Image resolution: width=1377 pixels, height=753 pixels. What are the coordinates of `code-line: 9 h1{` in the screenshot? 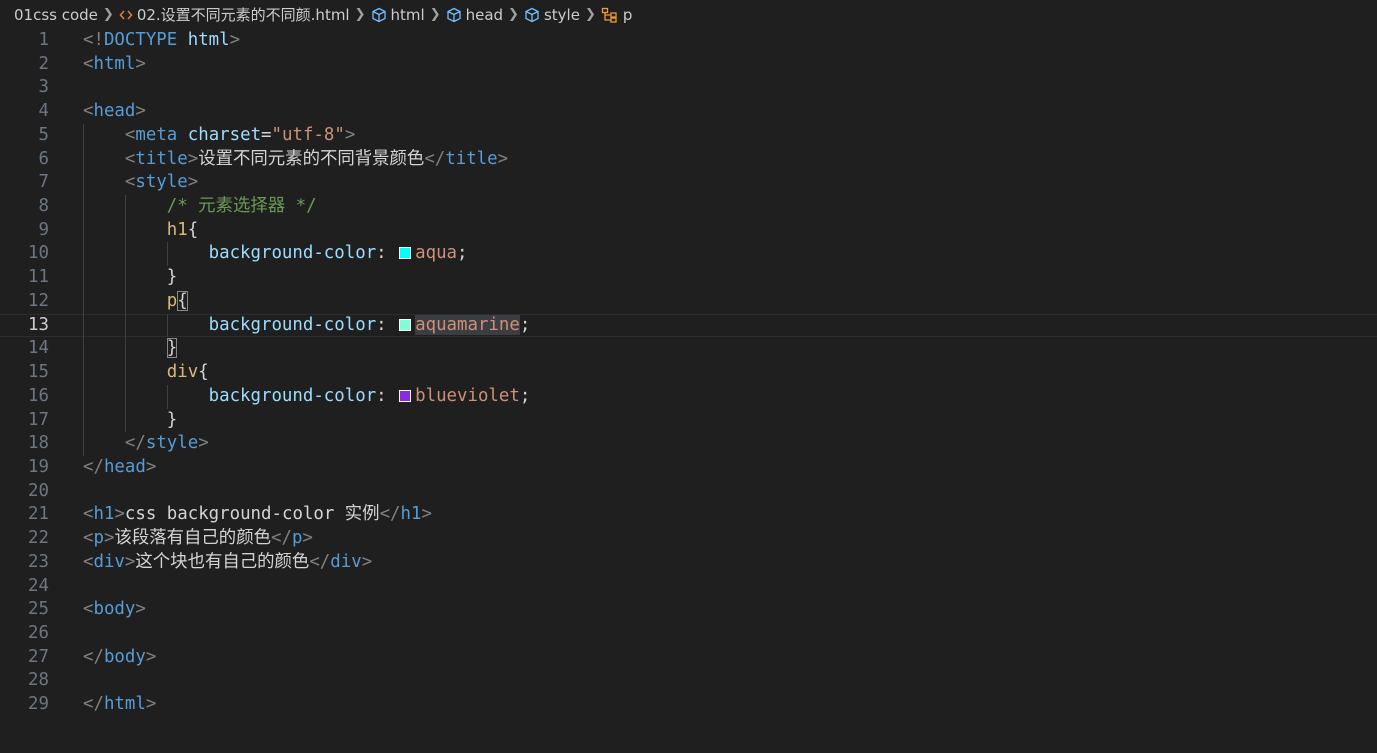 It's located at (688, 230).